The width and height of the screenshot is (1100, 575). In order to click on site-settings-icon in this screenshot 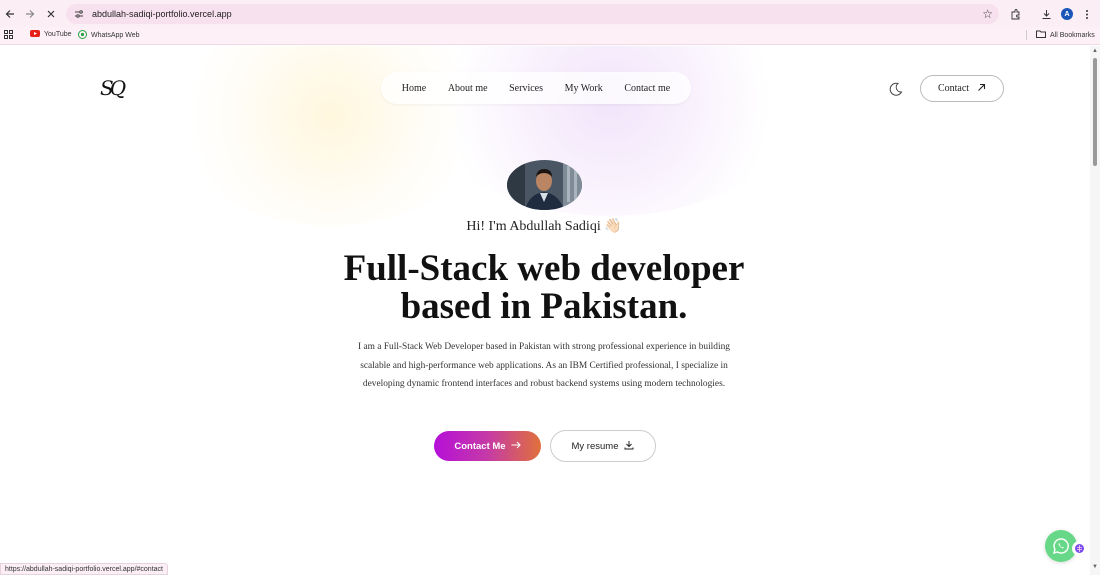, I will do `click(79, 14)`.